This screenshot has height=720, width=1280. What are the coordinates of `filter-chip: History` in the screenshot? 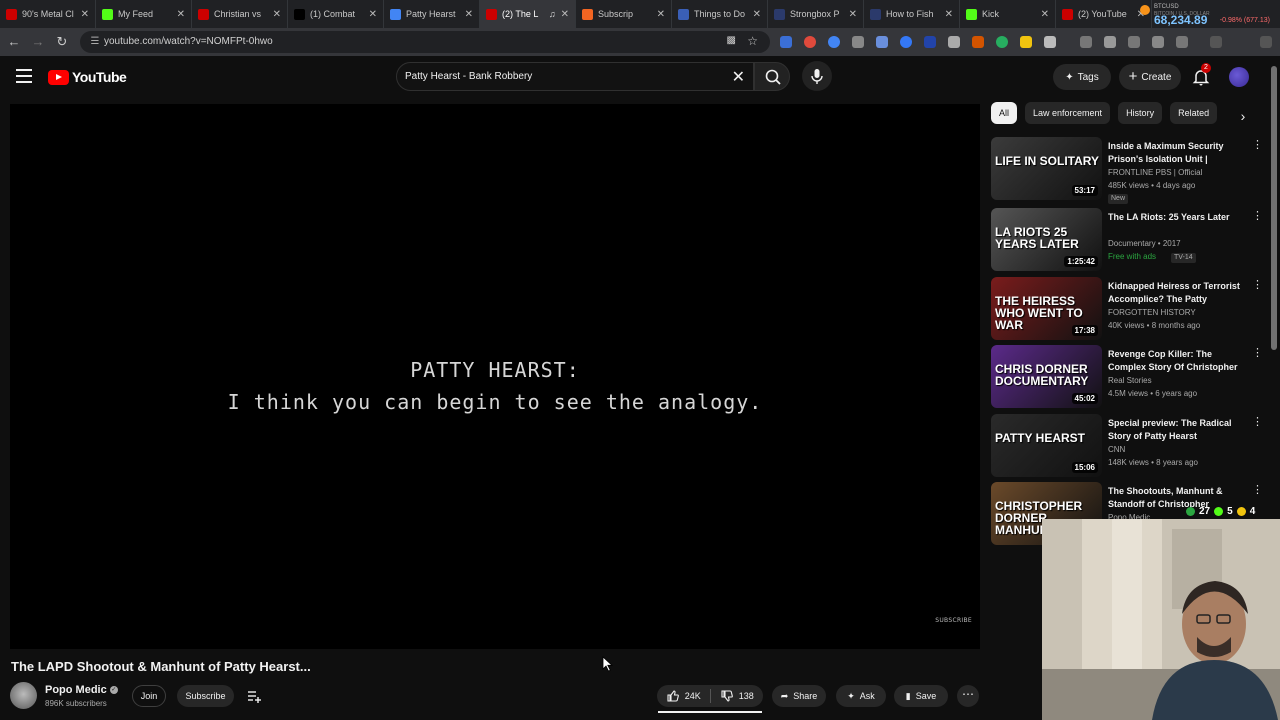 It's located at (1140, 113).